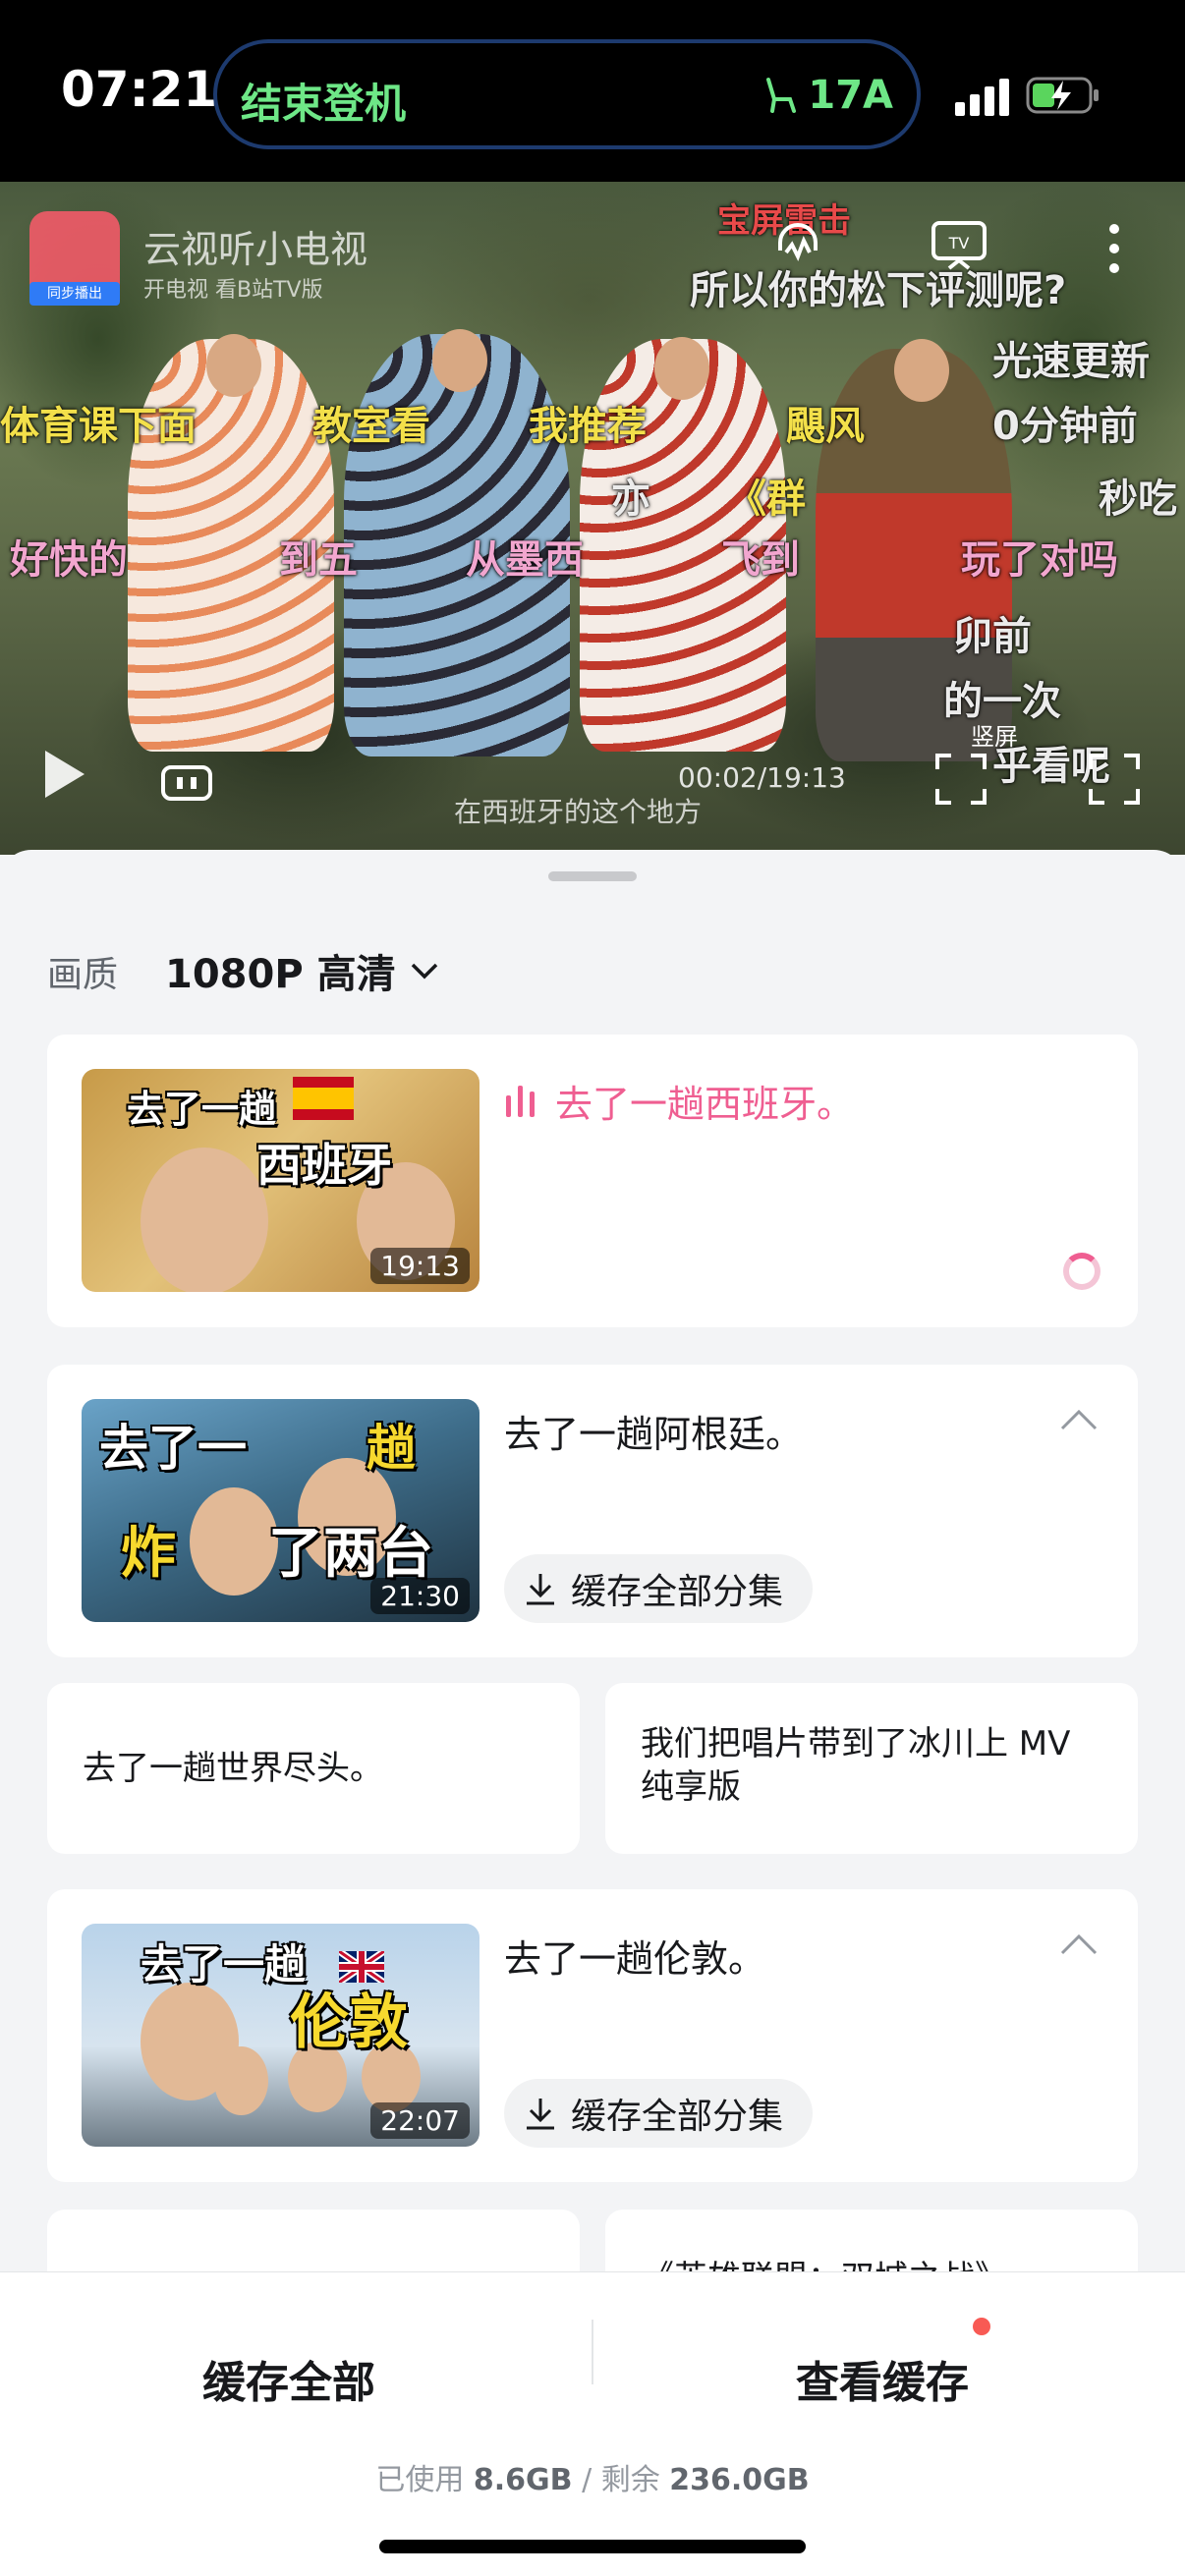  Describe the element at coordinates (630, 2480) in the screenshot. I see `remaining-label: 剩余` at that location.